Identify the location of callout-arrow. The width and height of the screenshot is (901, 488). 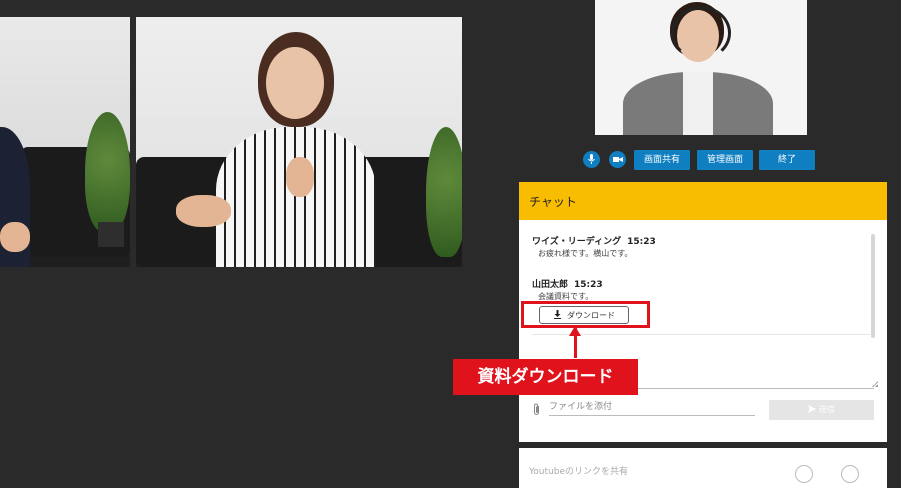
(575, 331).